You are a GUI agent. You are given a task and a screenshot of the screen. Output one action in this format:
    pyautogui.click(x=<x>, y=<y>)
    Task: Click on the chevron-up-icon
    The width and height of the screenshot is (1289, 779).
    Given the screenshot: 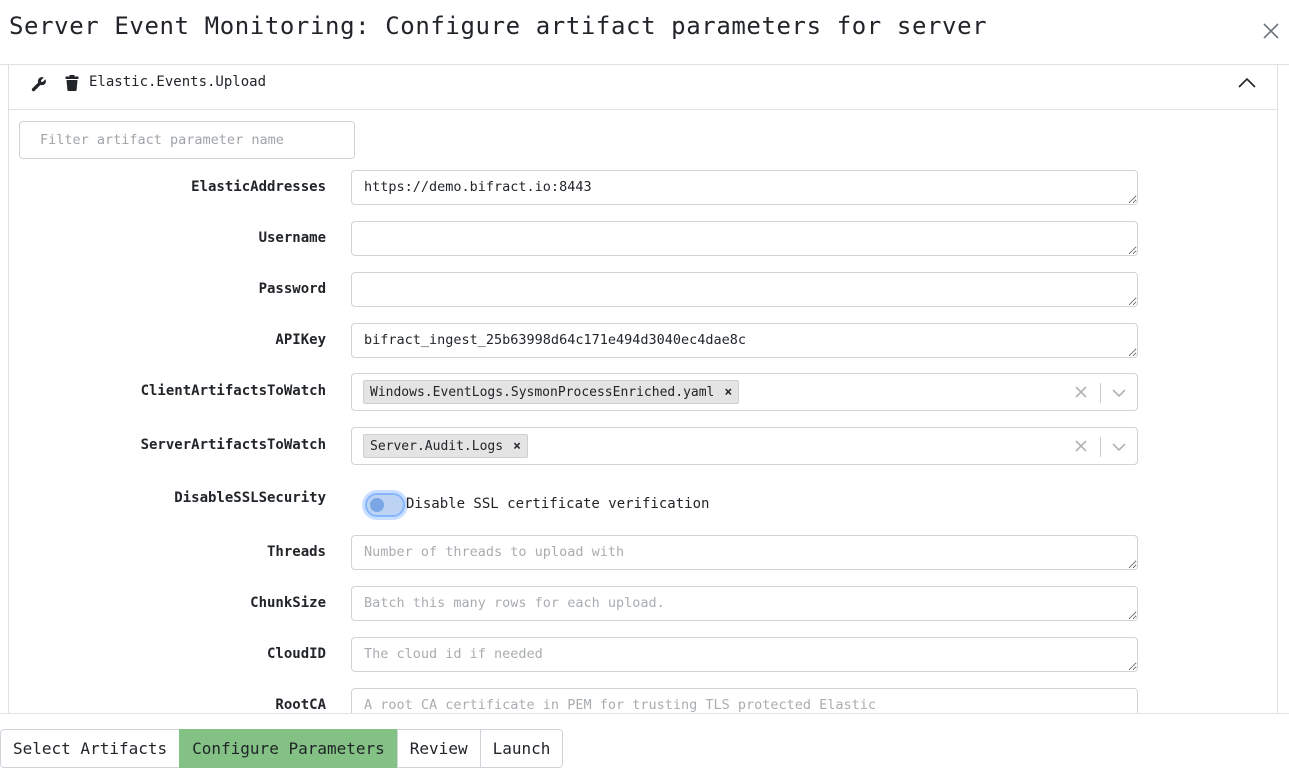 What is the action you would take?
    pyautogui.click(x=1247, y=83)
    